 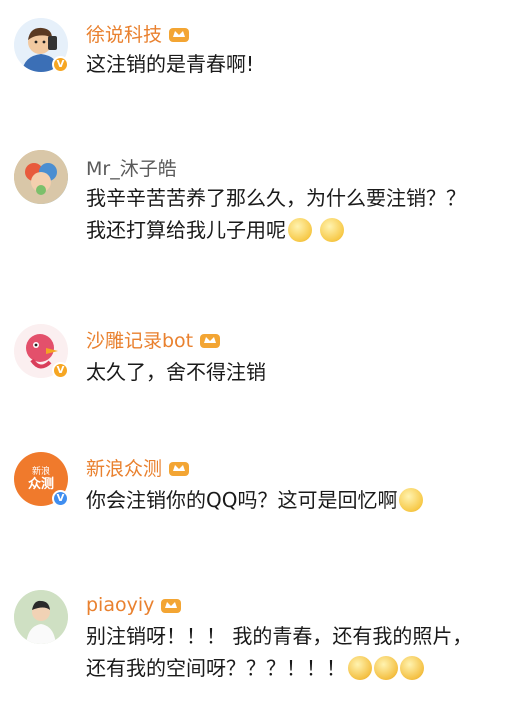 I want to click on comment-line: 太久了，舍不得注销, so click(x=176, y=372).